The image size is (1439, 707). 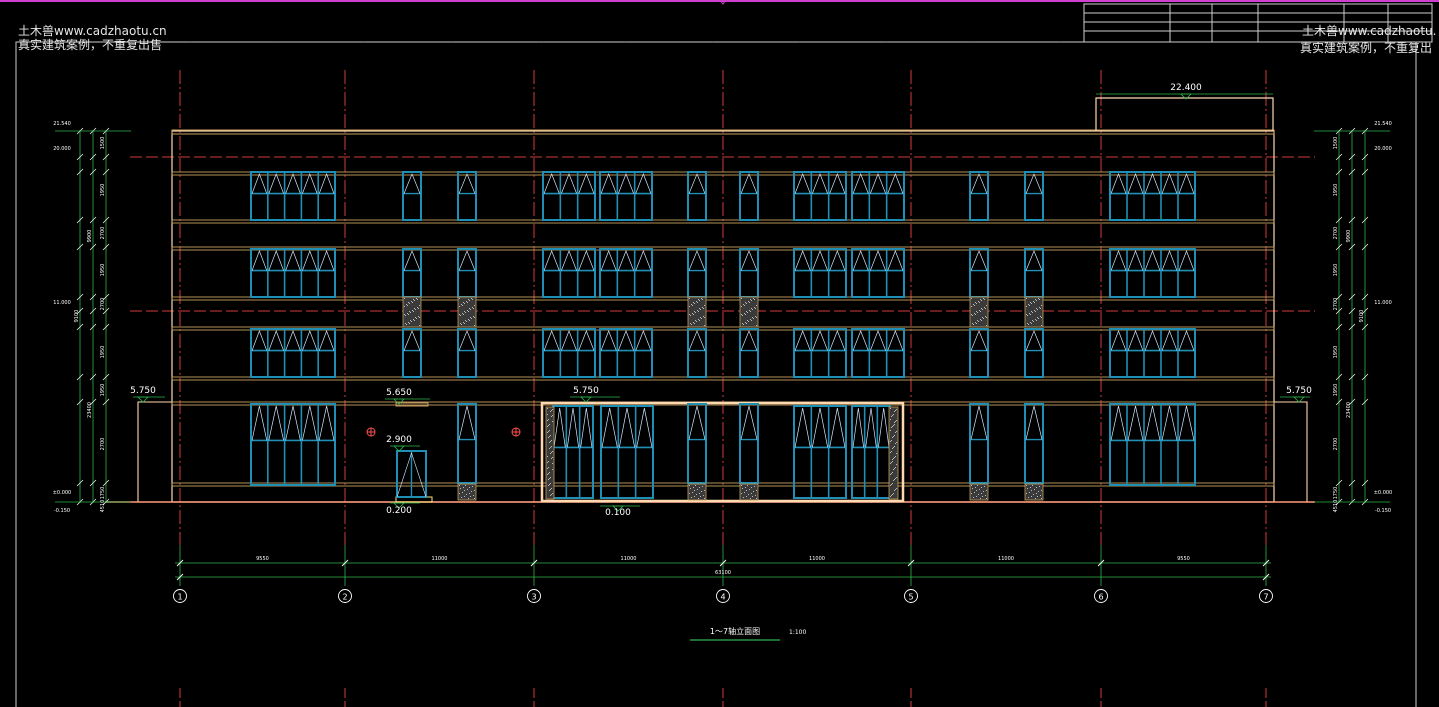 What do you see at coordinates (550, 453) in the screenshot?
I see `stone-entry-left` at bounding box center [550, 453].